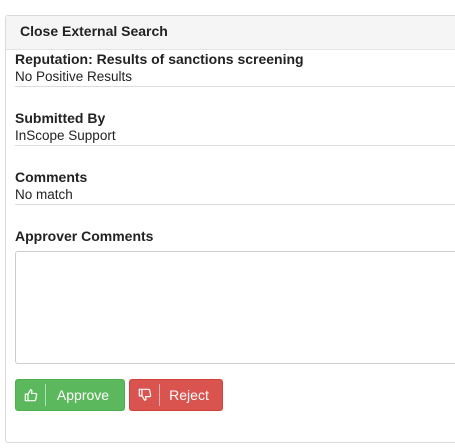 This screenshot has height=448, width=455. I want to click on field-submitted-by: Submitted By InScope Support, so click(235, 128).